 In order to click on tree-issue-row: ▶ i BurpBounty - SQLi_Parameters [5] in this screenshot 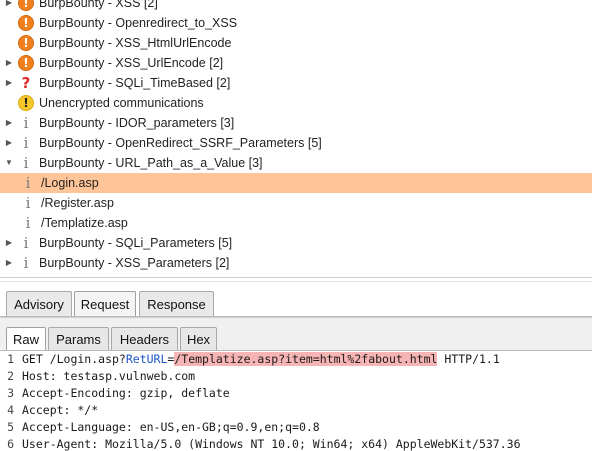, I will do `click(296, 243)`.